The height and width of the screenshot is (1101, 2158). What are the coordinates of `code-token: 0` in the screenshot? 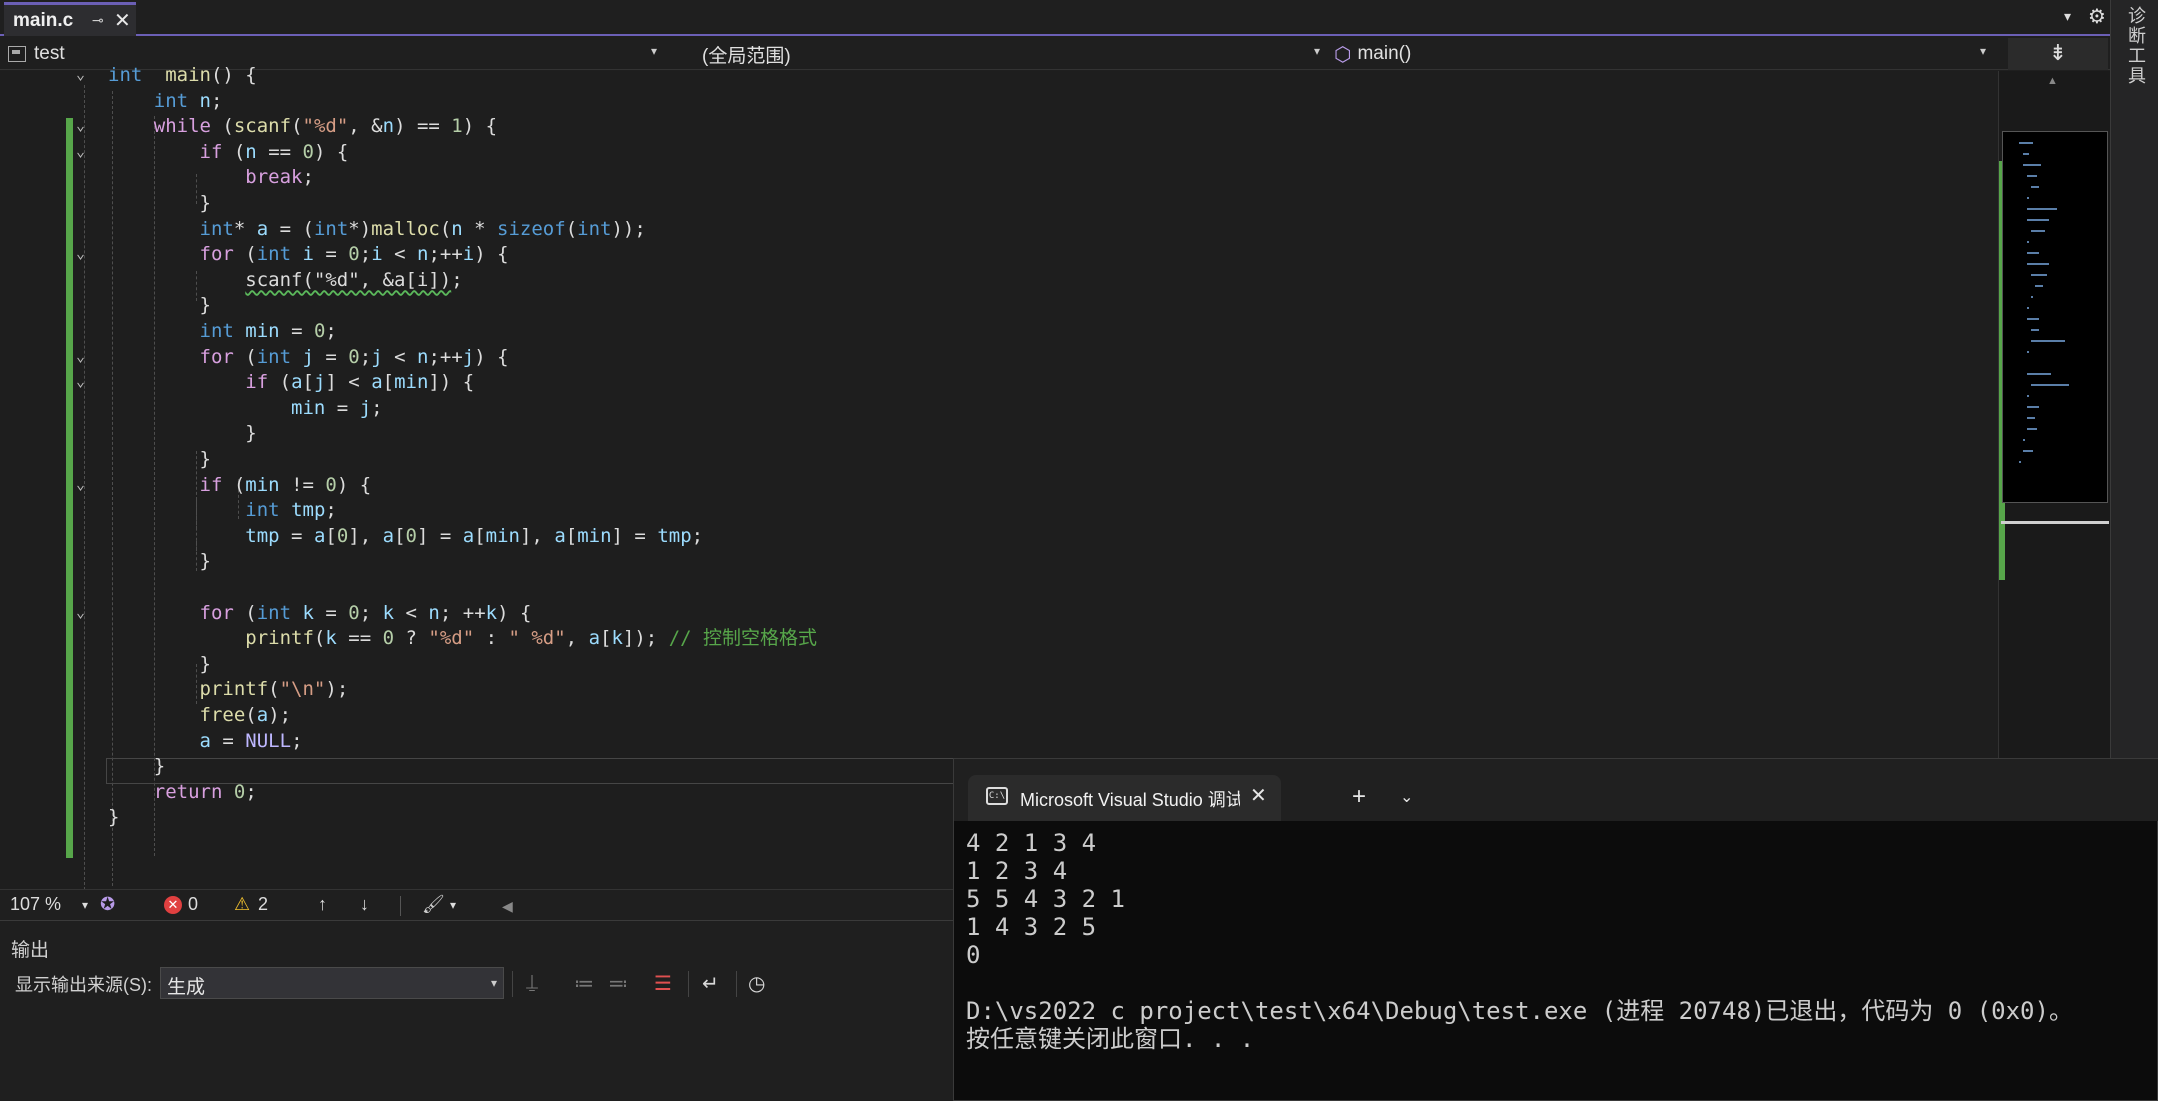 It's located at (331, 484).